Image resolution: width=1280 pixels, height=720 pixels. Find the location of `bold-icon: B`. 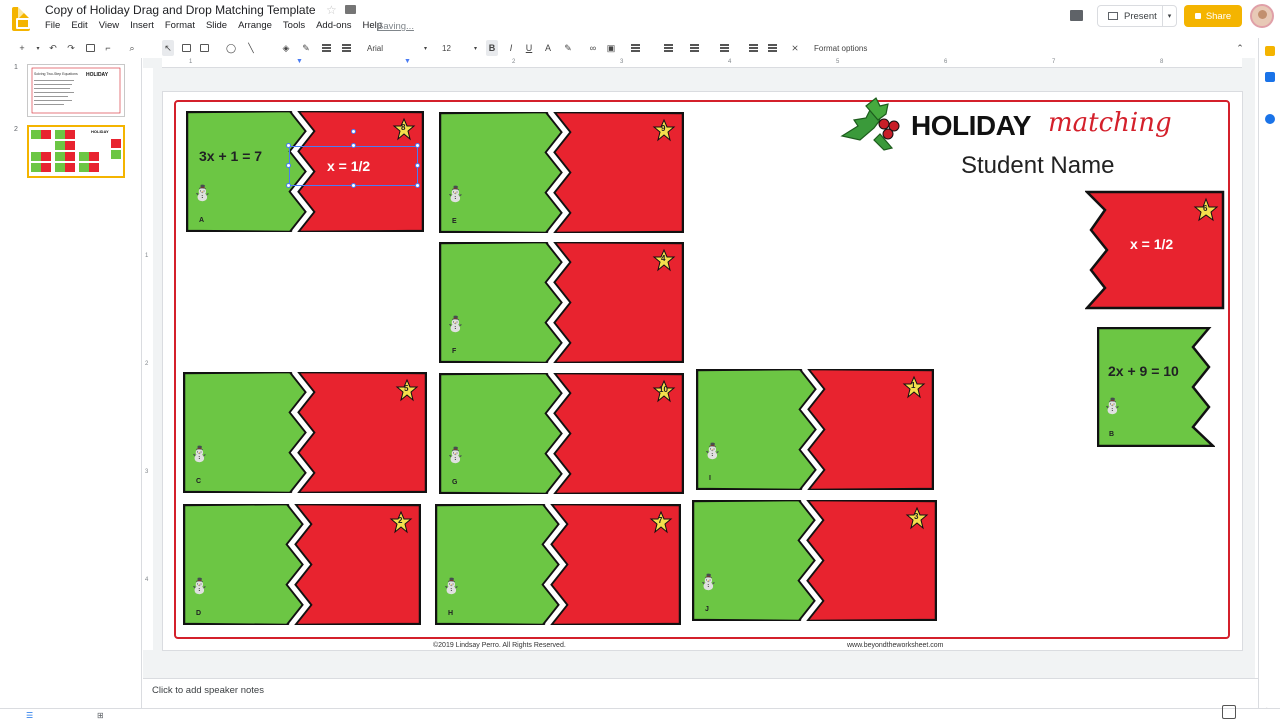

bold-icon: B is located at coordinates (492, 48).